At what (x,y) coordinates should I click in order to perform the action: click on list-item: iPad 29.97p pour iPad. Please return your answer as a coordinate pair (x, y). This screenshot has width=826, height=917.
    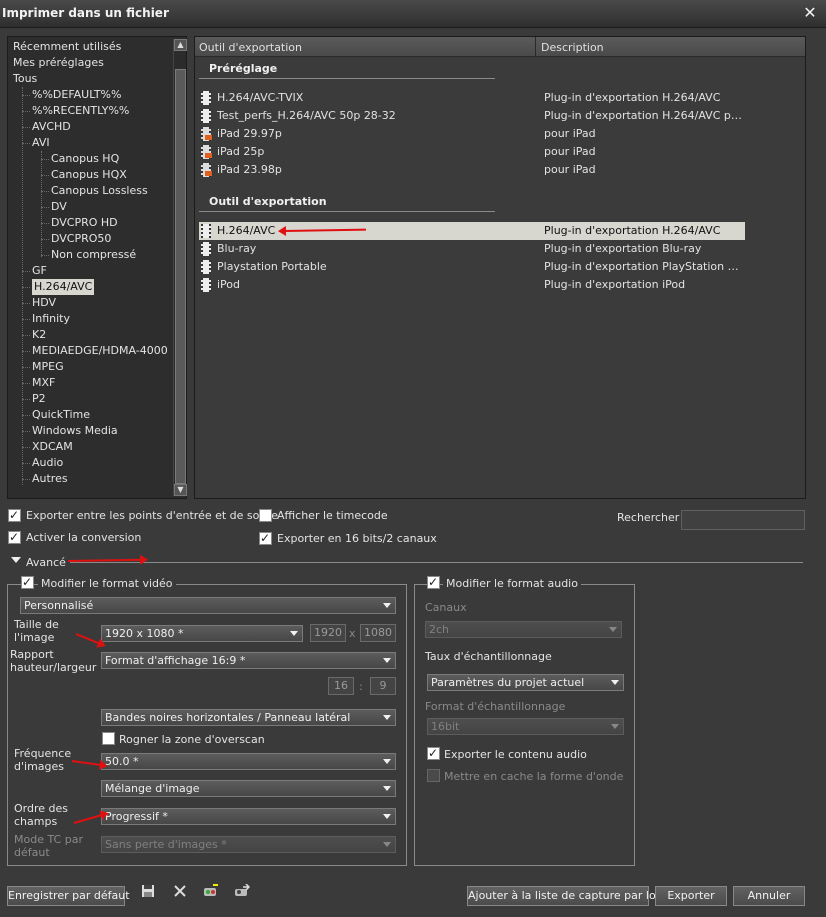
    Looking at the image, I should click on (472, 134).